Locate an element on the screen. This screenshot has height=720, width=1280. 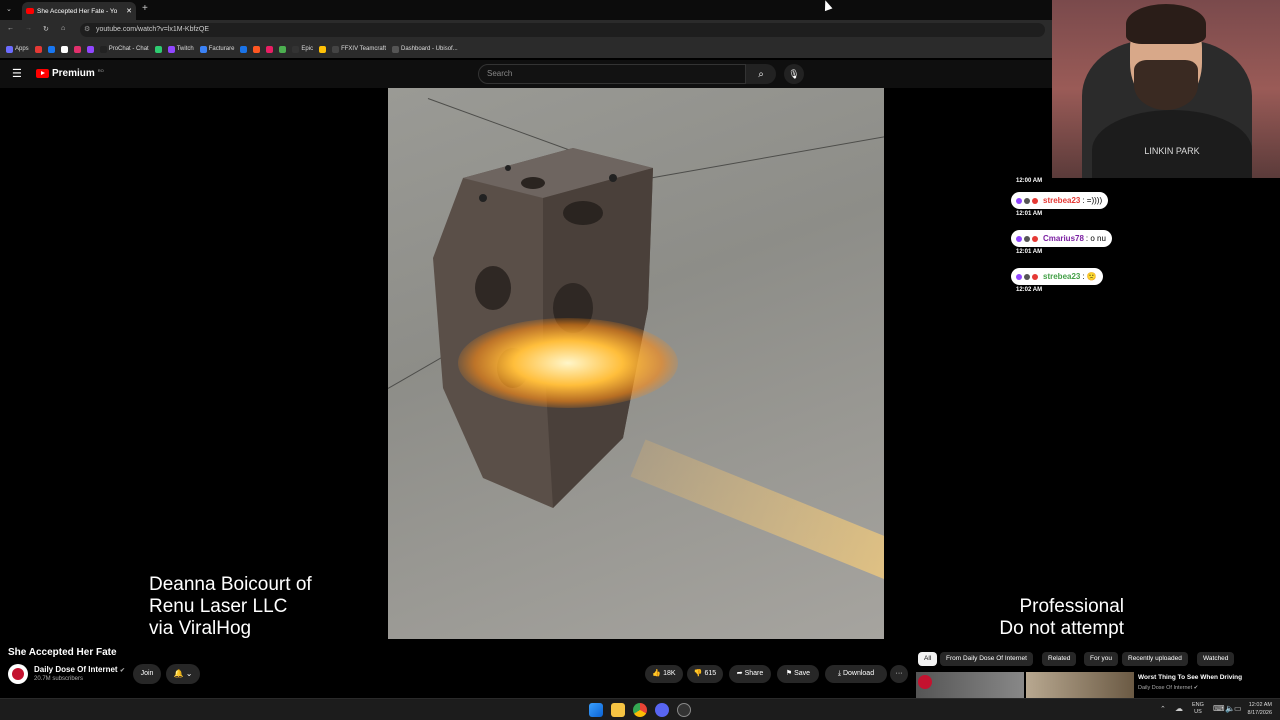
search-input: Search is located at coordinates (612, 74).